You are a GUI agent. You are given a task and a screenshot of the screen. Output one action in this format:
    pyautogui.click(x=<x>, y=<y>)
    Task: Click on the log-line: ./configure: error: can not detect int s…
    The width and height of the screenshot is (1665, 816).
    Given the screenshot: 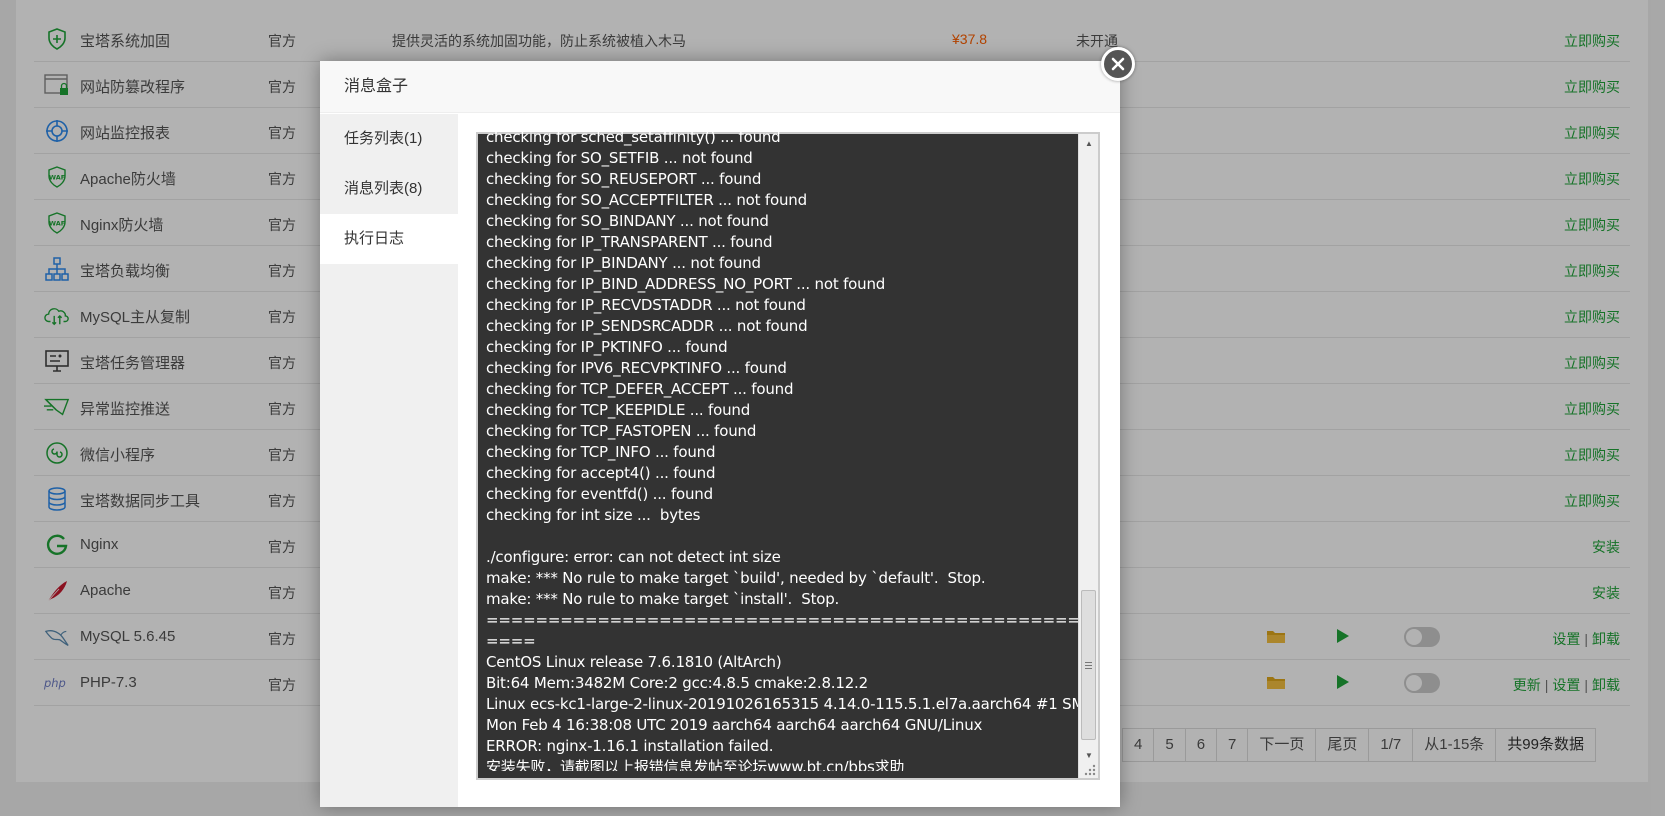 What is the action you would take?
    pyautogui.click(x=633, y=557)
    